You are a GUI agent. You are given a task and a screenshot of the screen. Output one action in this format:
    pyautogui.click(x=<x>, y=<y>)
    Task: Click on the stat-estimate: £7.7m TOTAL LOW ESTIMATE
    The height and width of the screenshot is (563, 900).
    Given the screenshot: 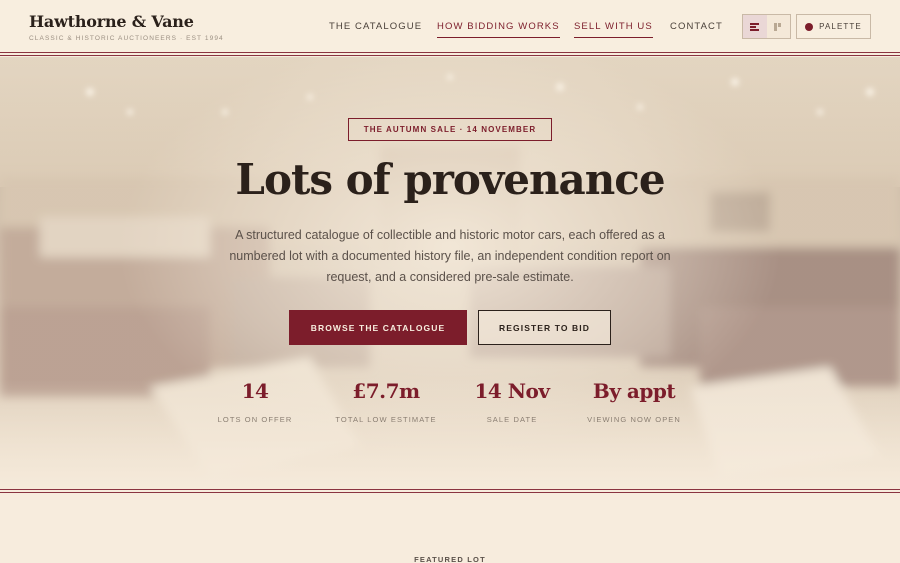 What is the action you would take?
    pyautogui.click(x=386, y=401)
    